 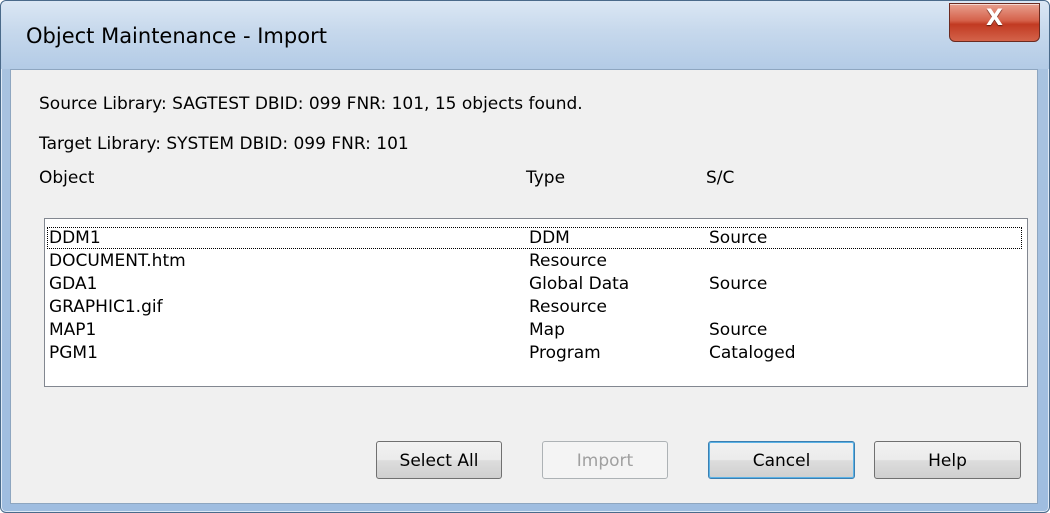 What do you see at coordinates (565, 353) in the screenshot?
I see `list-item-type: Program` at bounding box center [565, 353].